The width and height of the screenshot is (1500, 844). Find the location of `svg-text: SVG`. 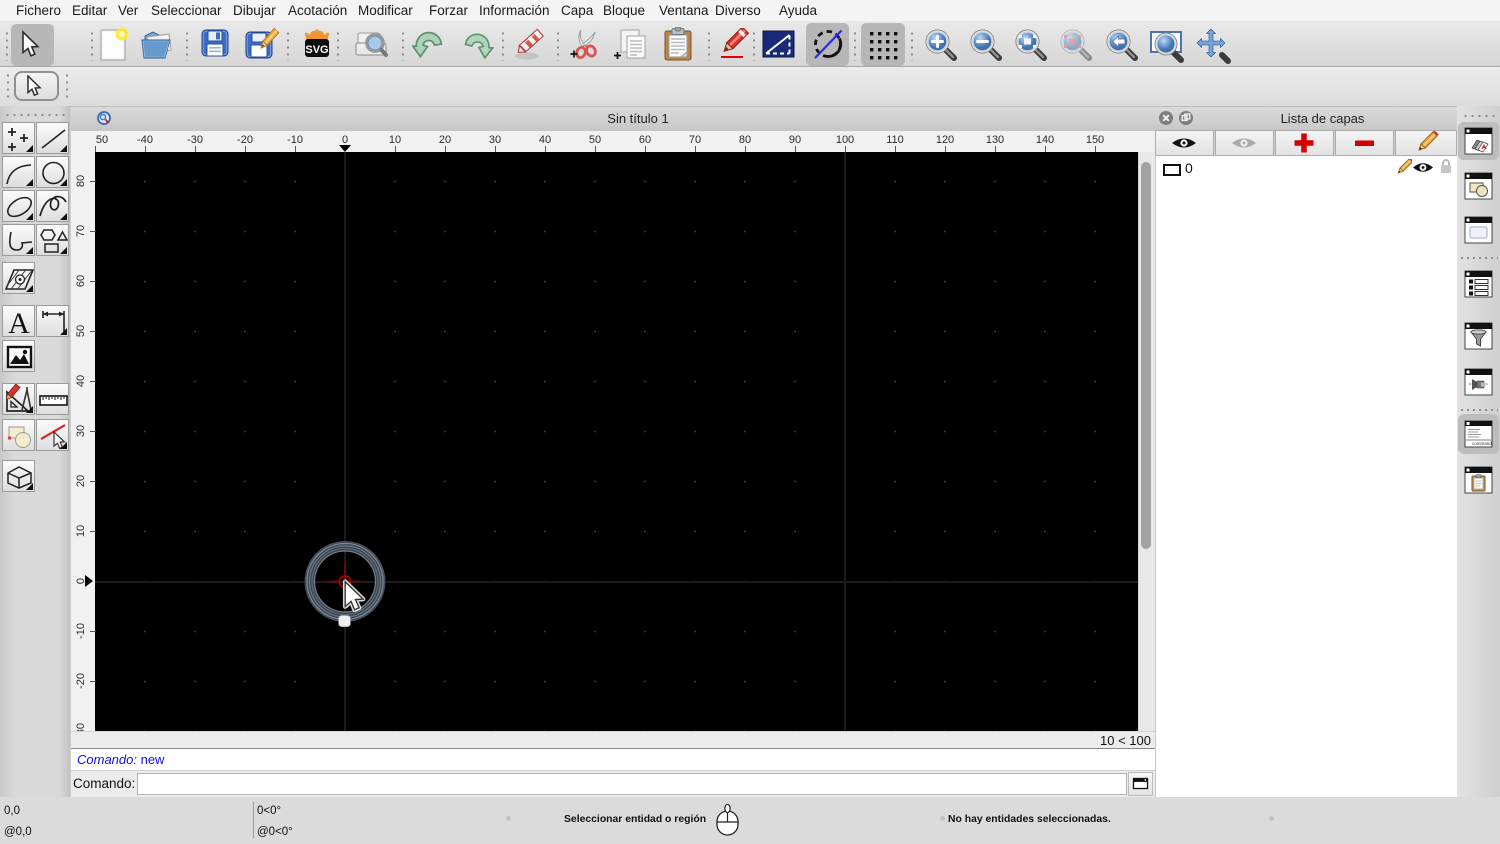

svg-text: SVG is located at coordinates (316, 50).